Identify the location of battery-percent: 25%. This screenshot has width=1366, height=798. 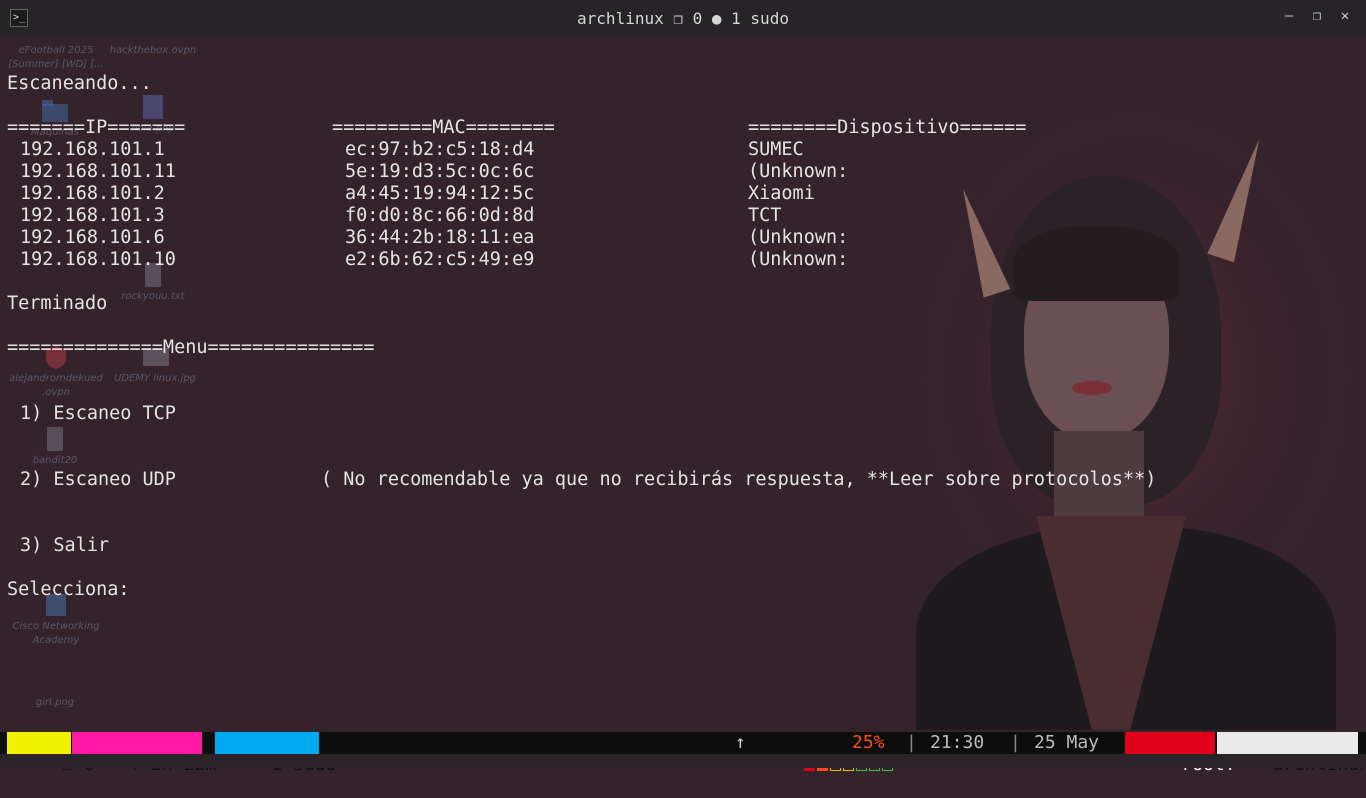
(868, 742).